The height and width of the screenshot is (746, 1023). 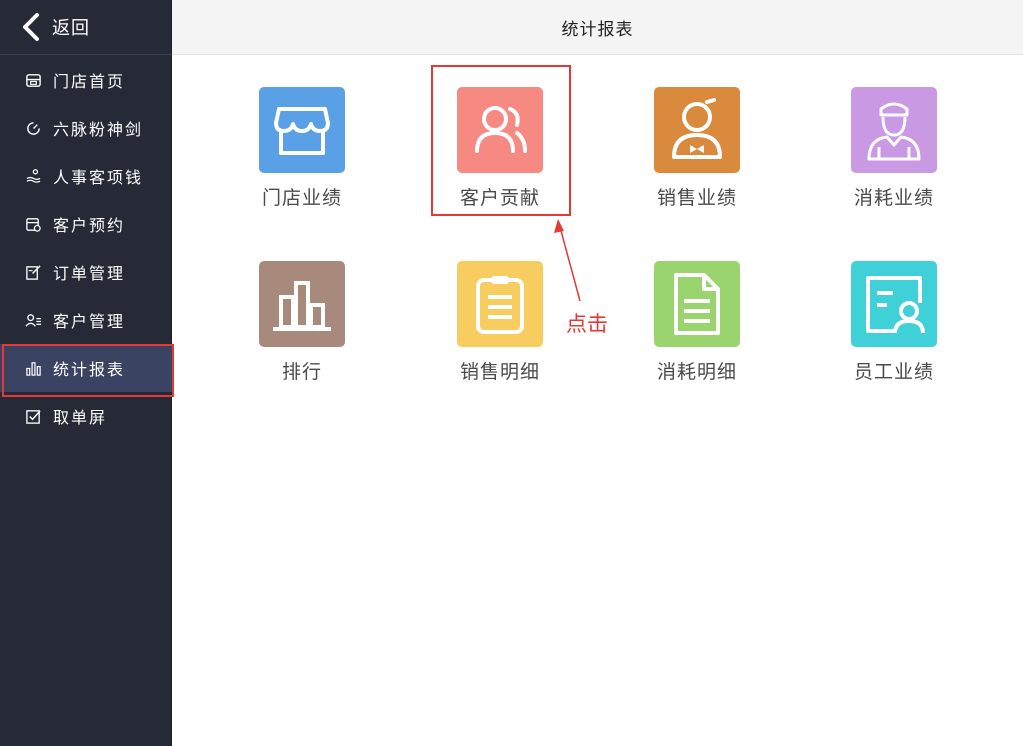 What do you see at coordinates (98, 177) in the screenshot?
I see `sidebar-item-label: 人事客项钱` at bounding box center [98, 177].